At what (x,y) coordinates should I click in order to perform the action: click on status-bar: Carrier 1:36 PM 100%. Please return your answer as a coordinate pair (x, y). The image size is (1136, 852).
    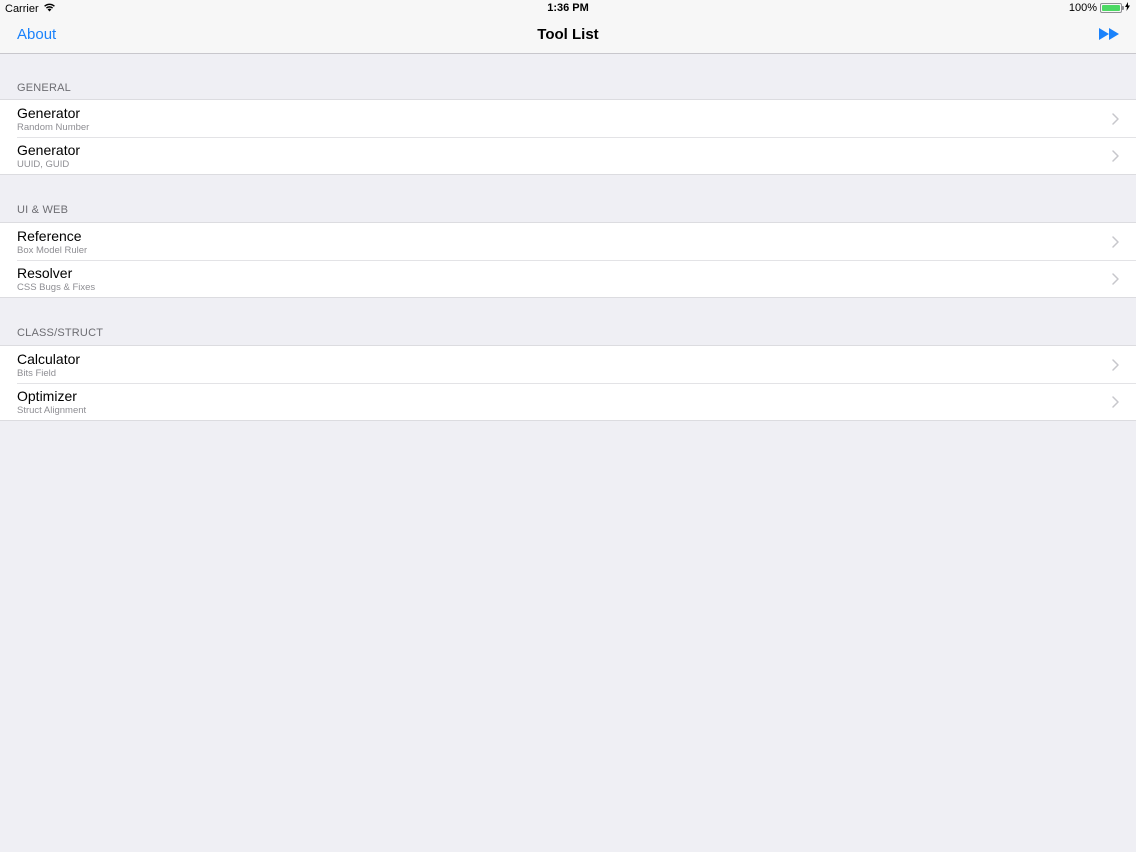
    Looking at the image, I should click on (568, 8).